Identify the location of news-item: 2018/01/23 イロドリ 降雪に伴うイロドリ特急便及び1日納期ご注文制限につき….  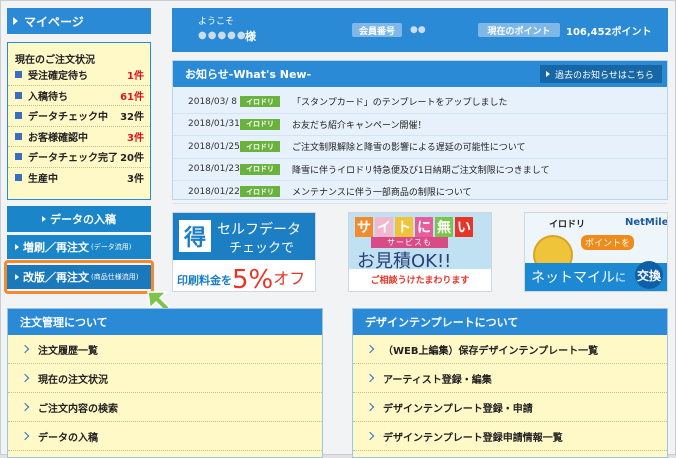
(420, 170).